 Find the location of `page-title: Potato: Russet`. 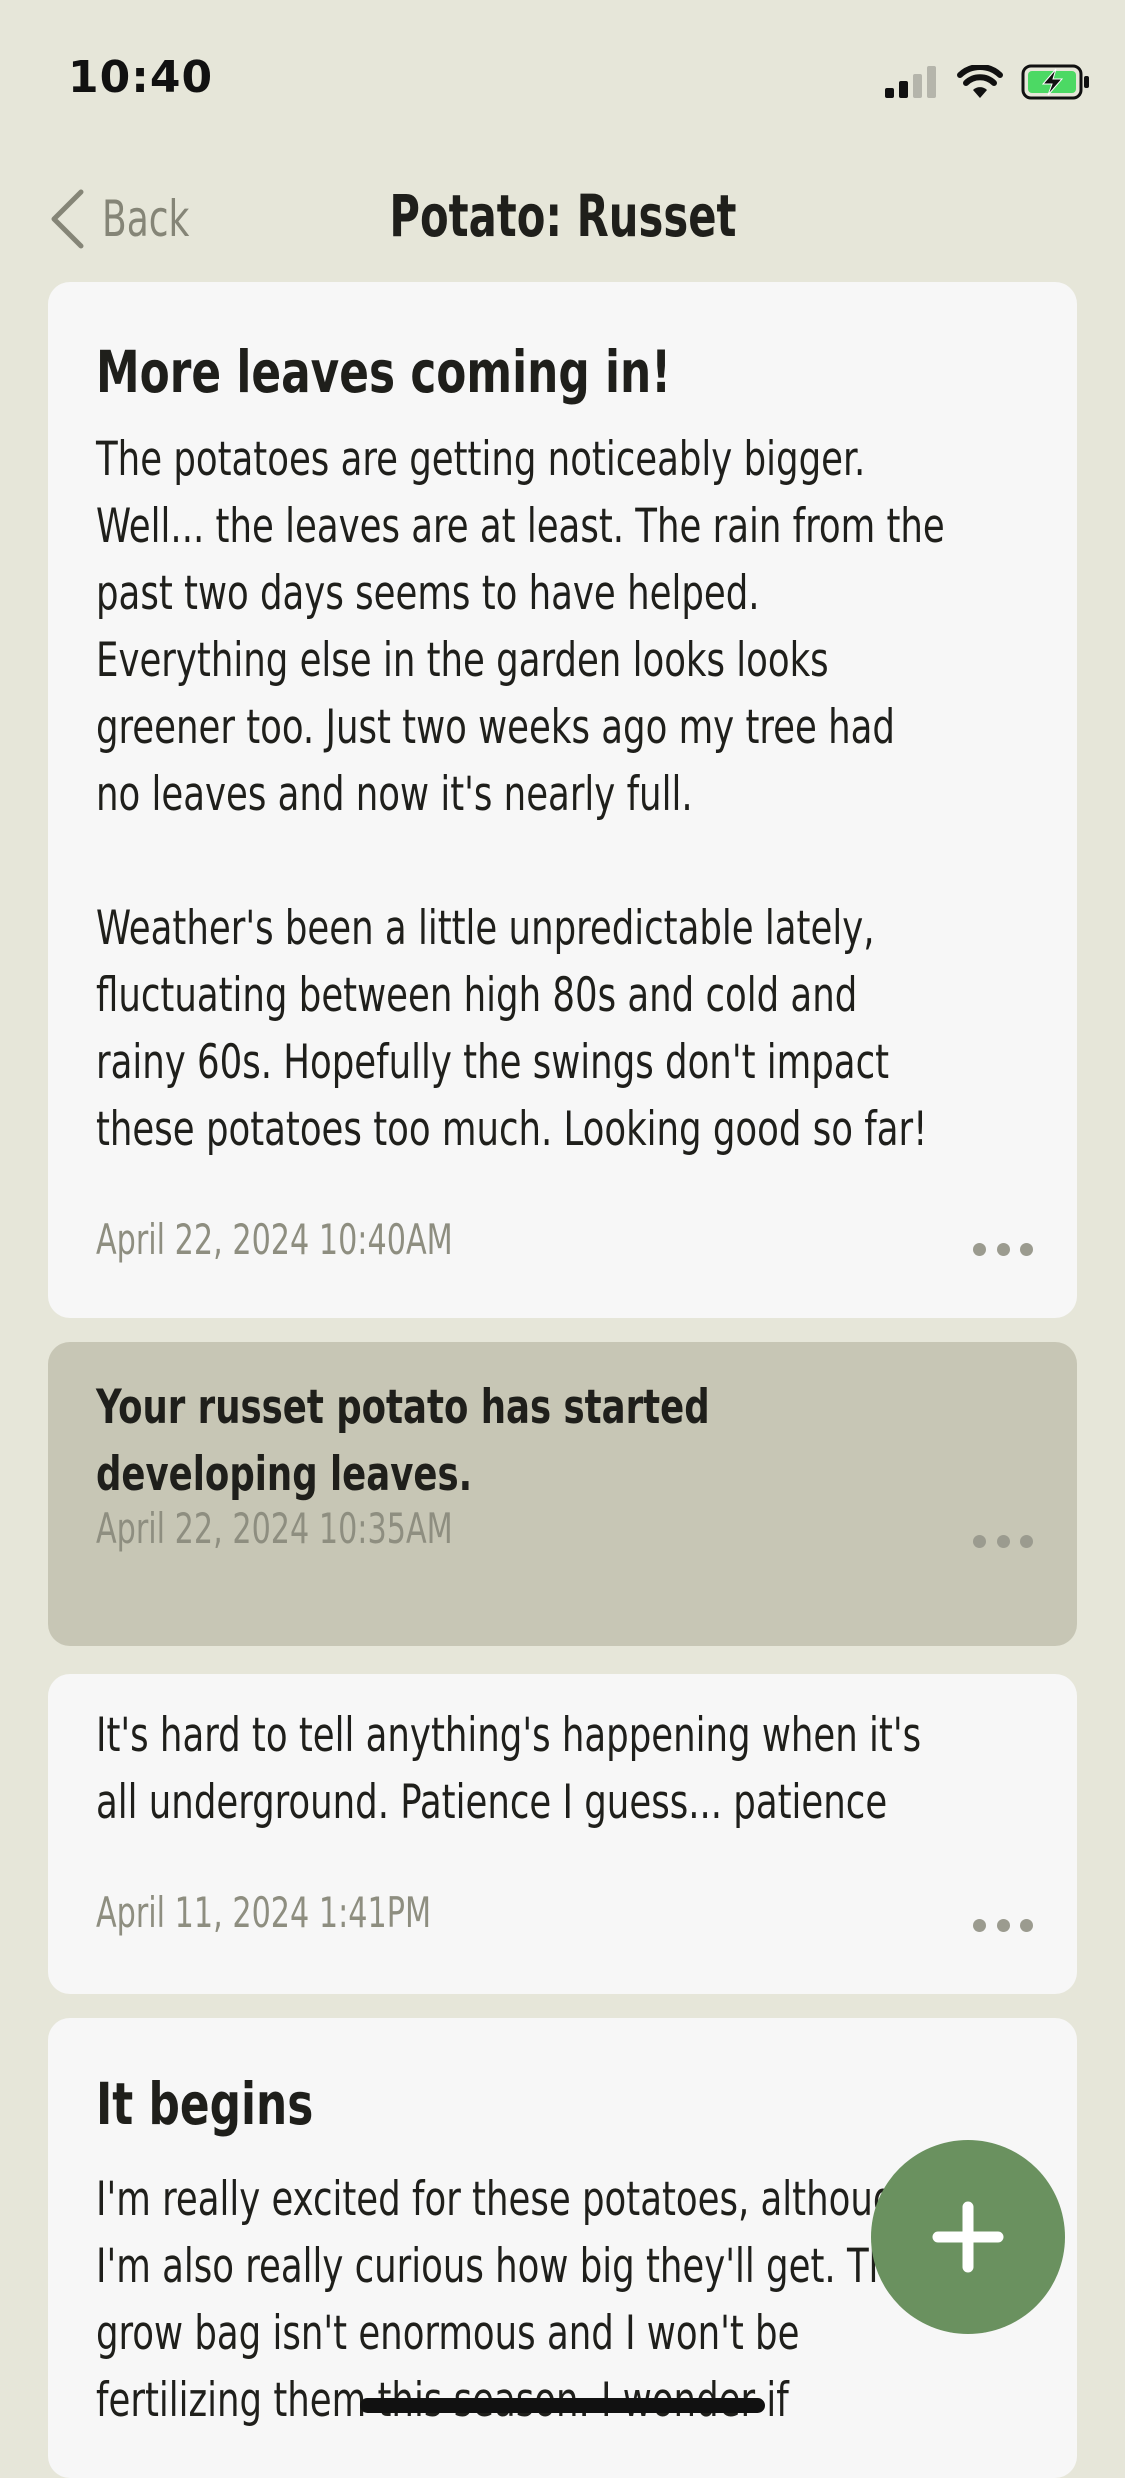

page-title: Potato: Russet is located at coordinates (562, 216).